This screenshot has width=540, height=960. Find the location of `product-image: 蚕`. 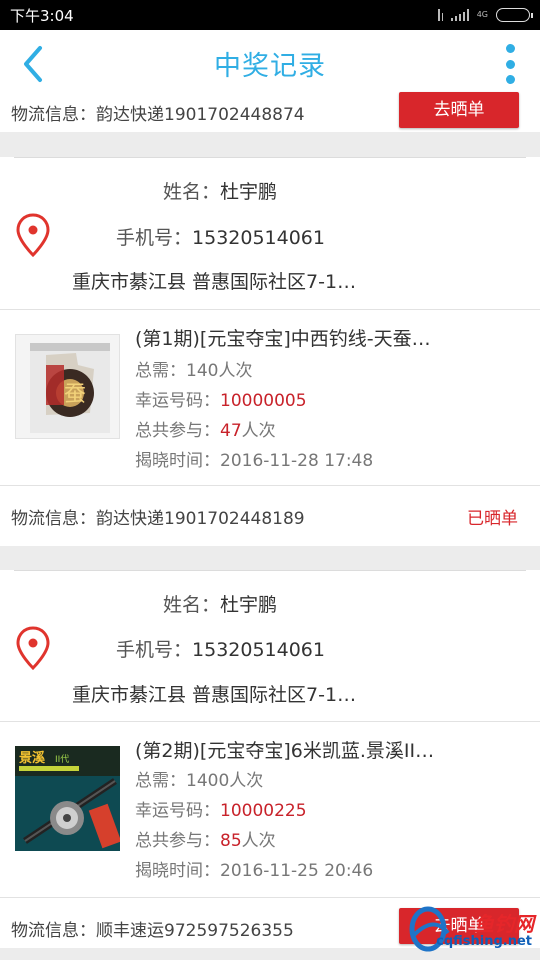

product-image: 蚕 is located at coordinates (67, 386).